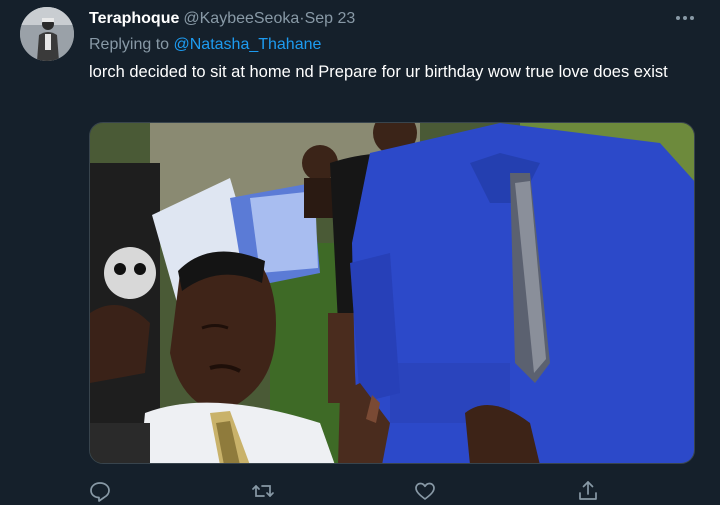 This screenshot has width=720, height=505. I want to click on more-icon, so click(685, 18).